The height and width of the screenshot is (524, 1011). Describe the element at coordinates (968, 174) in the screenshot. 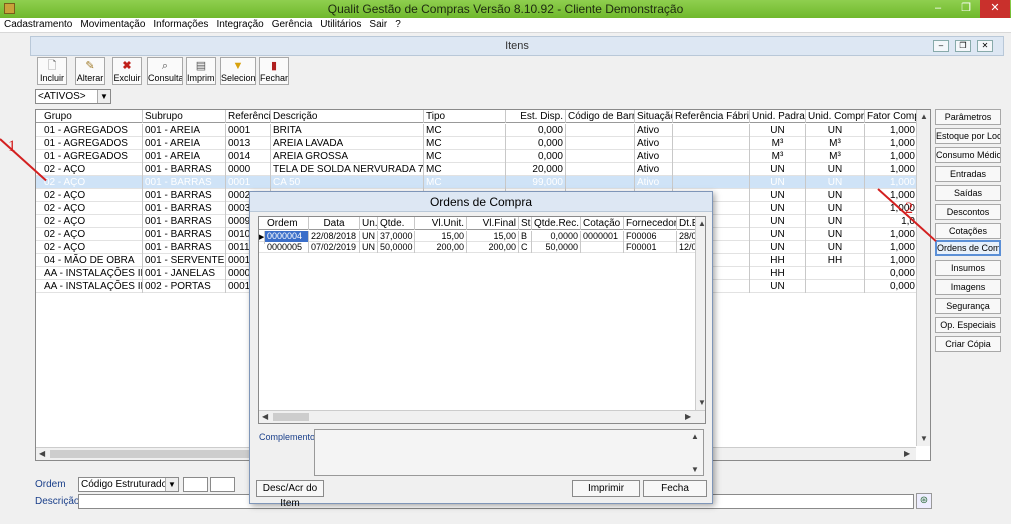

I see `side-button-entradas: Entradas` at that location.